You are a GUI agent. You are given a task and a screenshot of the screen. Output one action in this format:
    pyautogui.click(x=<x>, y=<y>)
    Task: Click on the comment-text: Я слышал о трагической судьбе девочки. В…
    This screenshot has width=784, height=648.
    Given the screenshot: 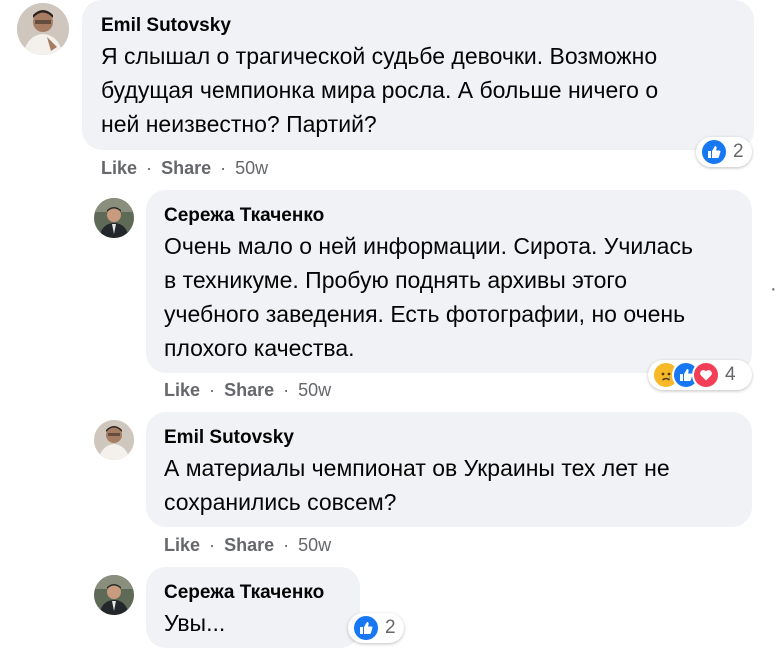 What is the action you would take?
    pyautogui.click(x=379, y=90)
    